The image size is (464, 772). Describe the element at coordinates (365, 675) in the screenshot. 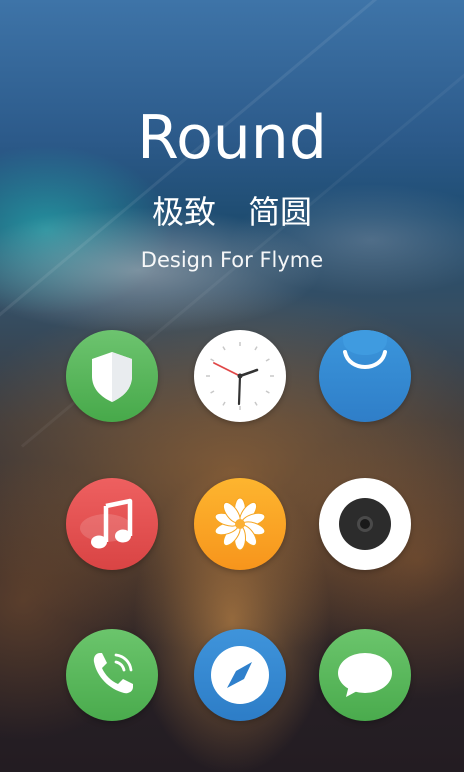

I see `message-icon` at that location.